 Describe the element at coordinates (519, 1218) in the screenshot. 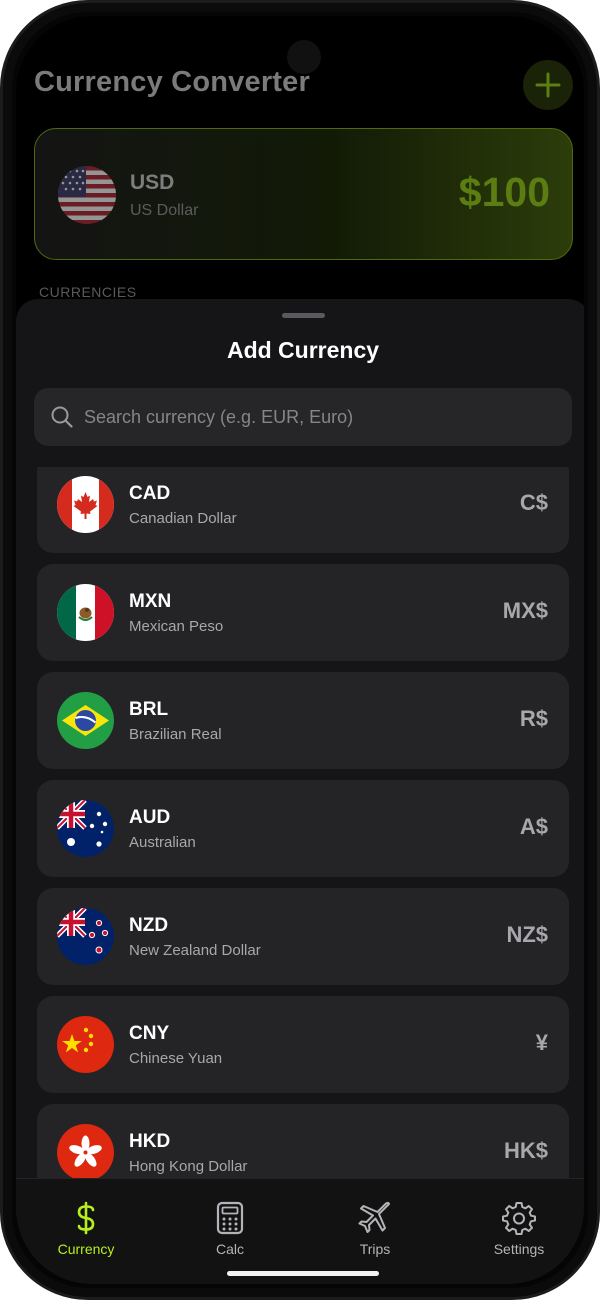

I see `gear-icon` at that location.